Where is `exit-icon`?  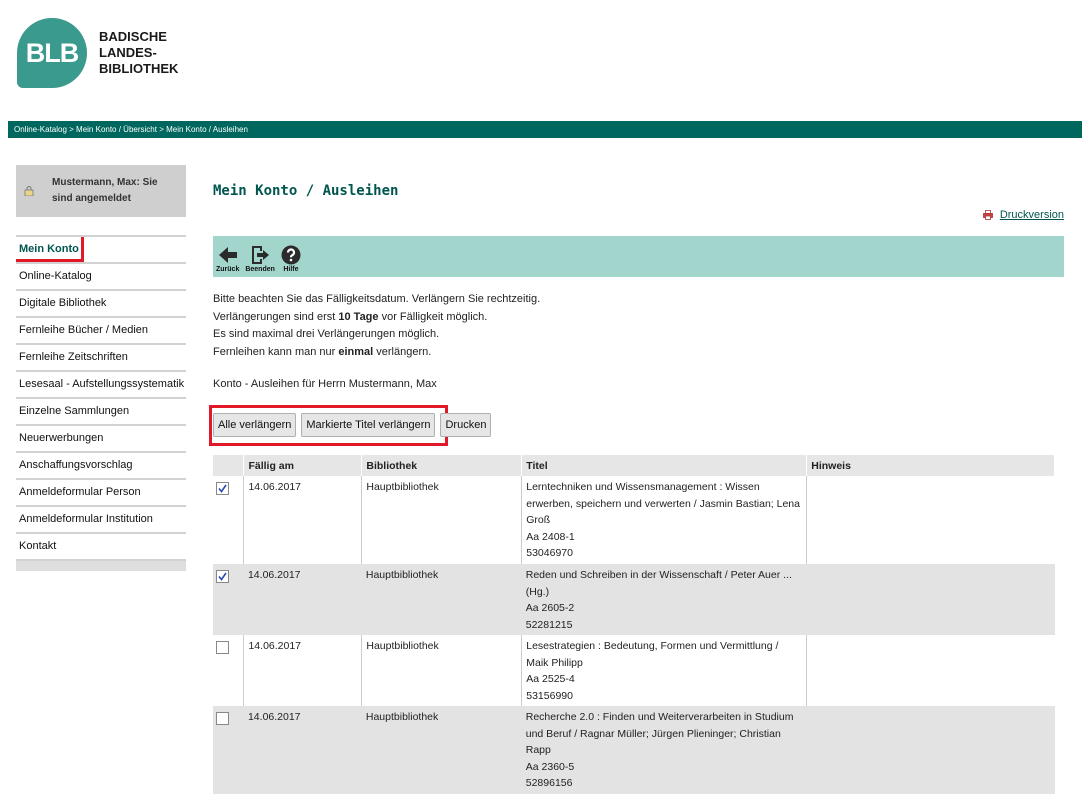
exit-icon is located at coordinates (261, 255).